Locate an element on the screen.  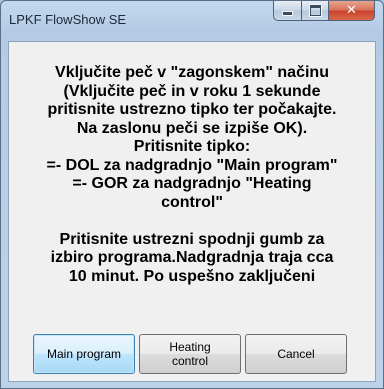
close-button: ✕ is located at coordinates (351, 11).